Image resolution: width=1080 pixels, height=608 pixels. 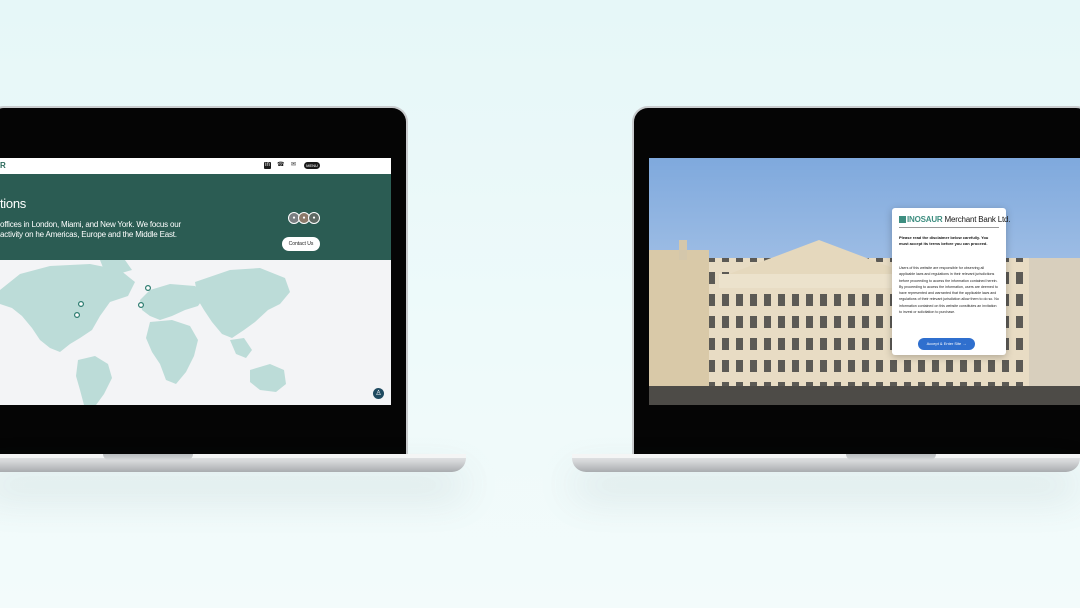 What do you see at coordinates (3, 165) in the screenshot?
I see `left-site-logo: R` at bounding box center [3, 165].